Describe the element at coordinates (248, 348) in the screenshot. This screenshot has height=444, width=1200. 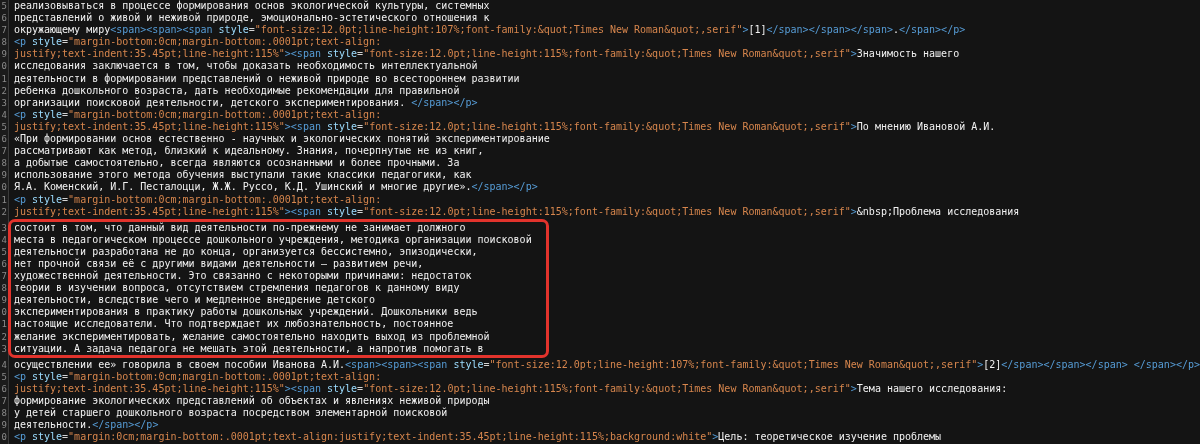
I see `code-line: ситуации. А задача педагога не мешать этой деятельности, а напротив помогать в` at that location.